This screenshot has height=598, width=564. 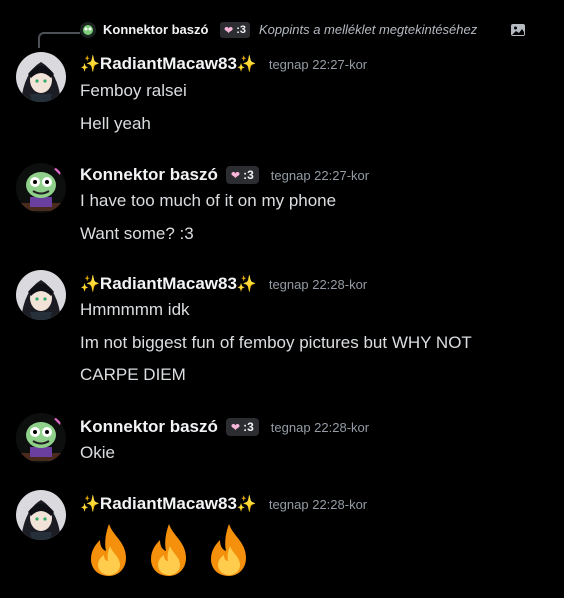 What do you see at coordinates (241, 30) in the screenshot?
I see `reply-tag-text: :3` at bounding box center [241, 30].